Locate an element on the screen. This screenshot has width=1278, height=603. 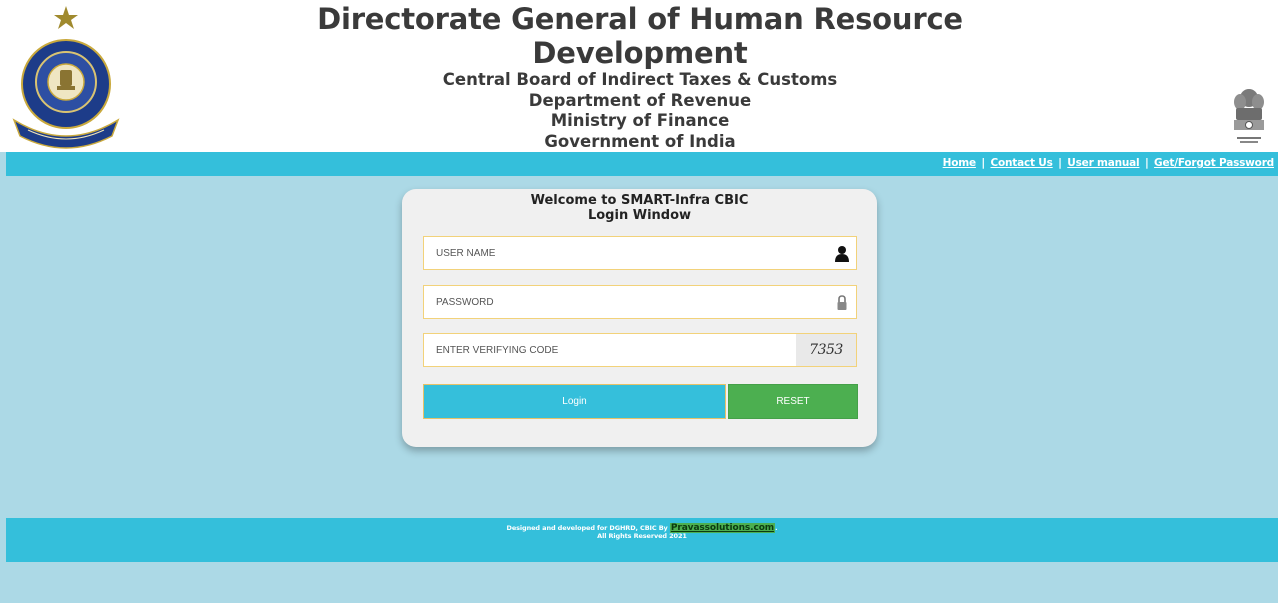
footer-rights: All Rights Reserved 2021 is located at coordinates (642, 536).